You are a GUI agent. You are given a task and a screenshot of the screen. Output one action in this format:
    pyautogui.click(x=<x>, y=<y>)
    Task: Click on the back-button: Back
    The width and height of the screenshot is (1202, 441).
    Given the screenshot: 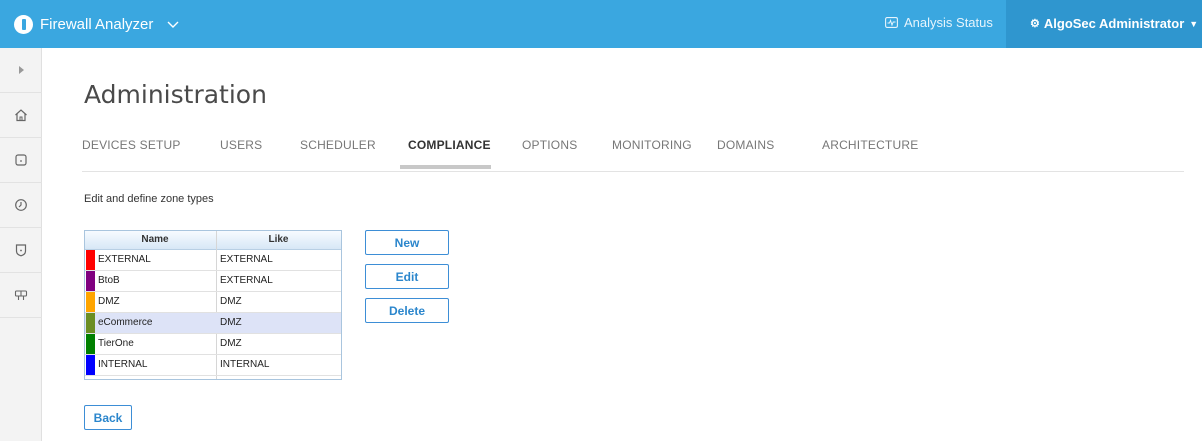 What is the action you would take?
    pyautogui.click(x=108, y=417)
    